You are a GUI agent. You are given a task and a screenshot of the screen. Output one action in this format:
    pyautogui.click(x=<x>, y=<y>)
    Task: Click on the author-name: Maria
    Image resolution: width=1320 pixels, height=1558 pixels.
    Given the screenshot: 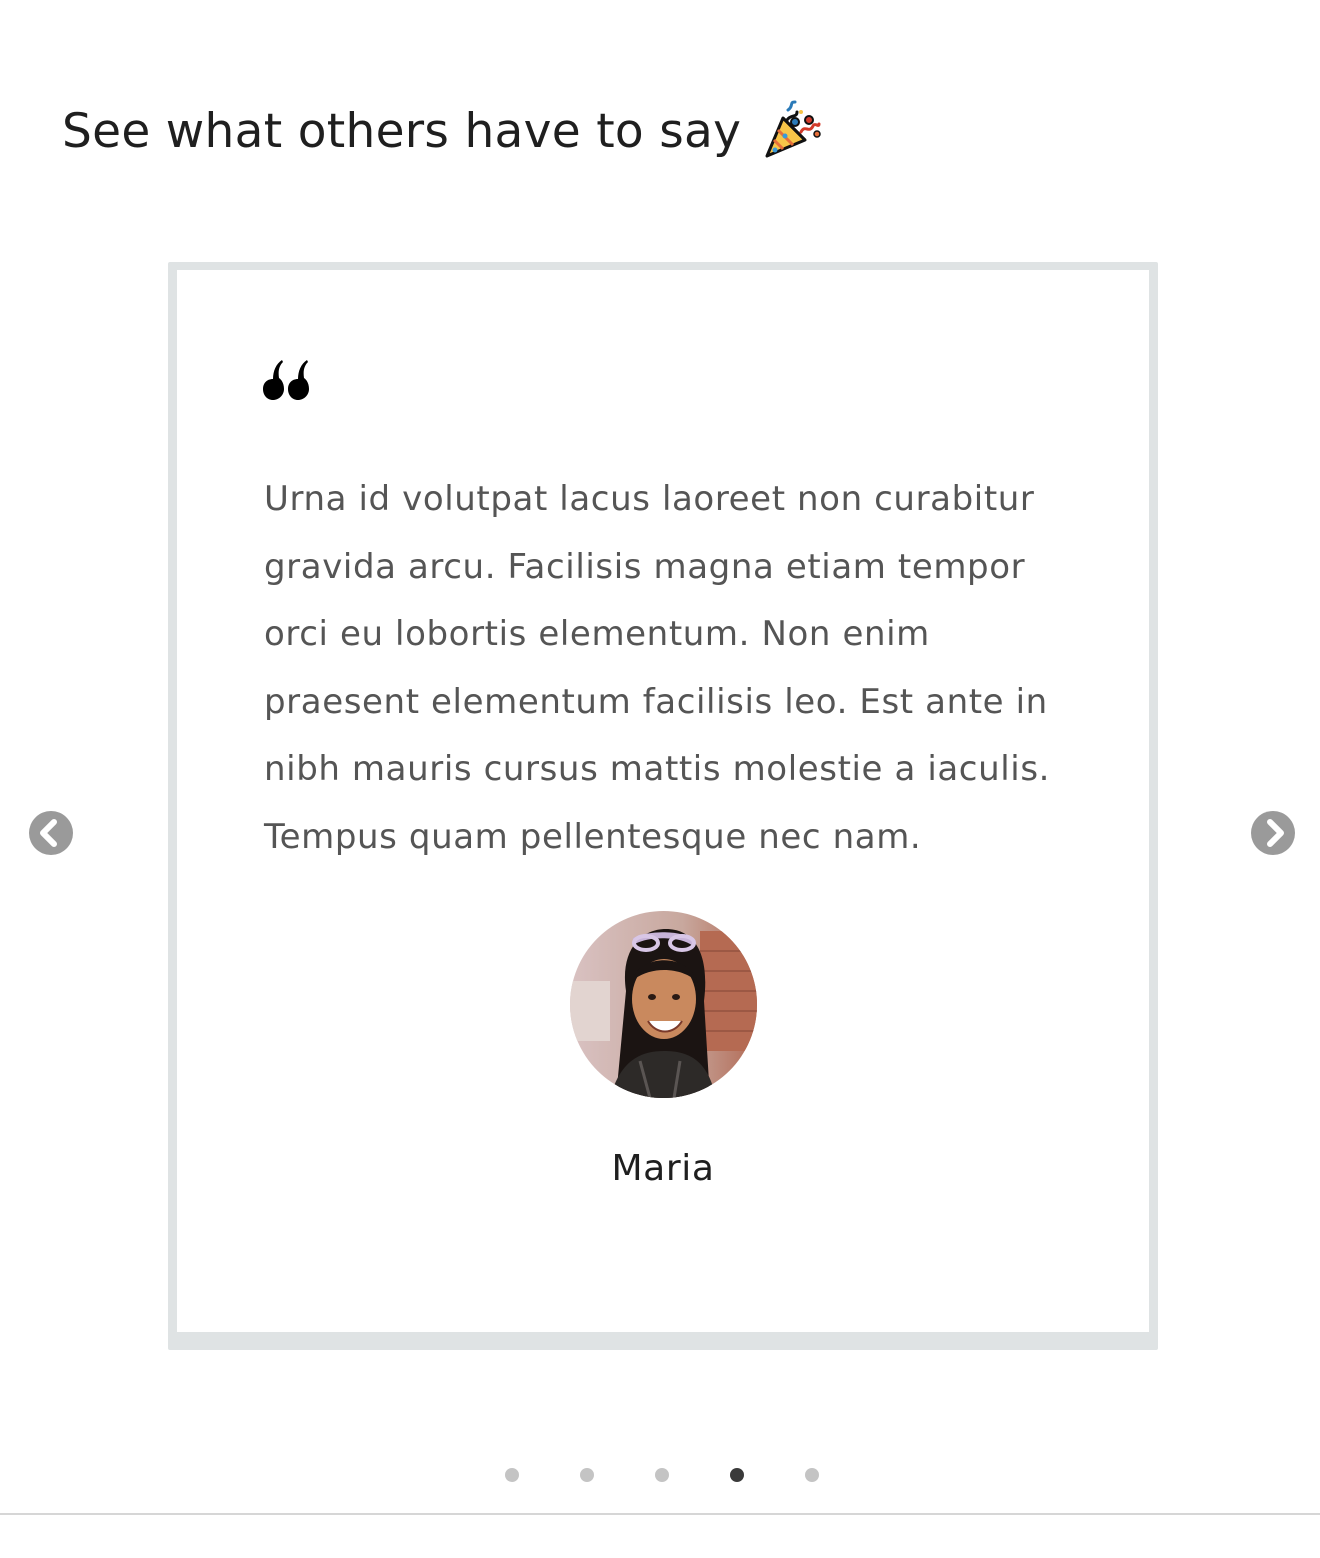 What is the action you would take?
    pyautogui.click(x=663, y=1168)
    